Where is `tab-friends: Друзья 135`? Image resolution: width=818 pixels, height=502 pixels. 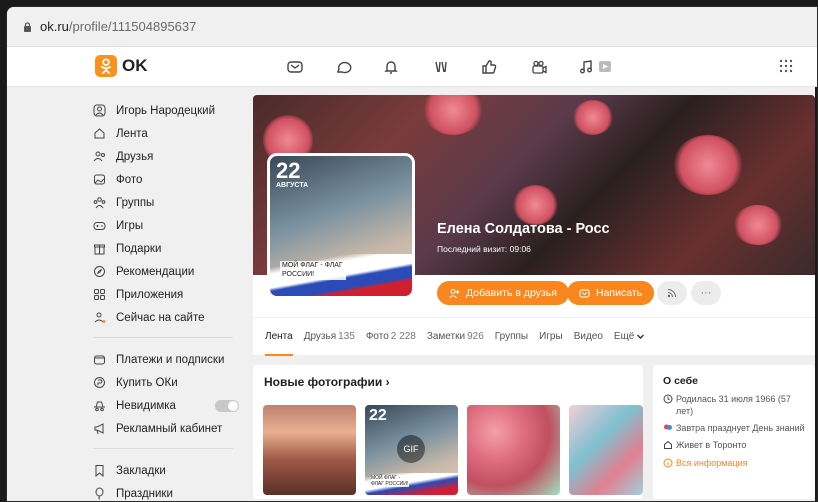 tab-friends: Друзья 135 is located at coordinates (329, 337).